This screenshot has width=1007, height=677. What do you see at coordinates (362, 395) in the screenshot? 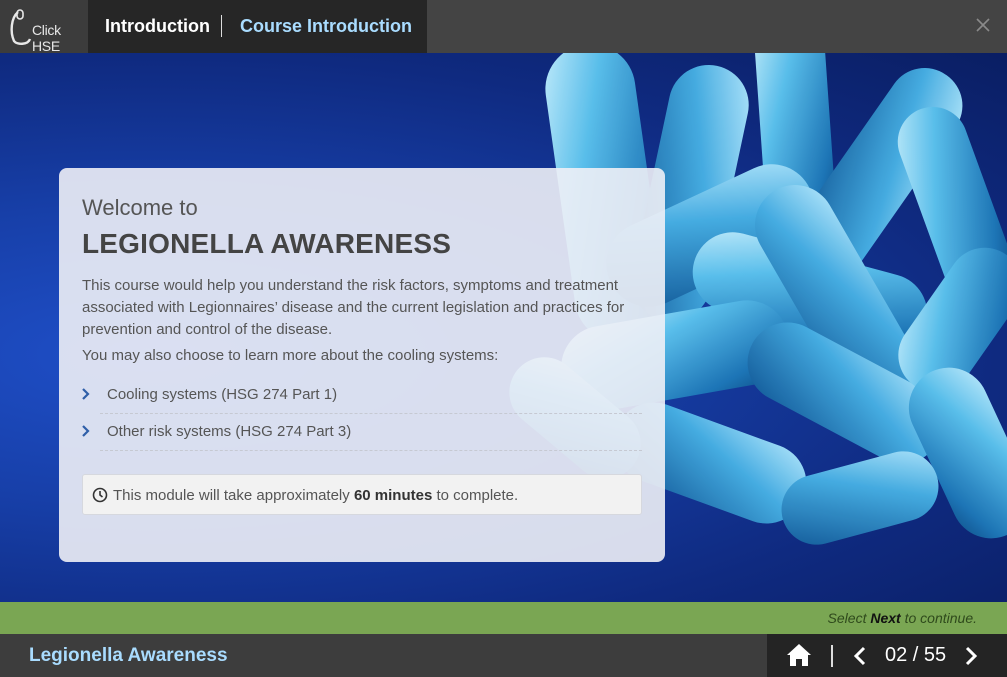
I see `link-cooling-systems: Cooling systems (HSG 274 Part 1)` at bounding box center [362, 395].